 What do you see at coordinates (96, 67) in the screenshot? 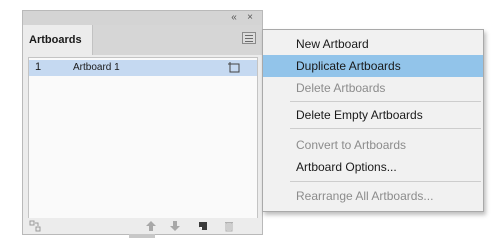
I see `artboard-name: Artboard 1` at bounding box center [96, 67].